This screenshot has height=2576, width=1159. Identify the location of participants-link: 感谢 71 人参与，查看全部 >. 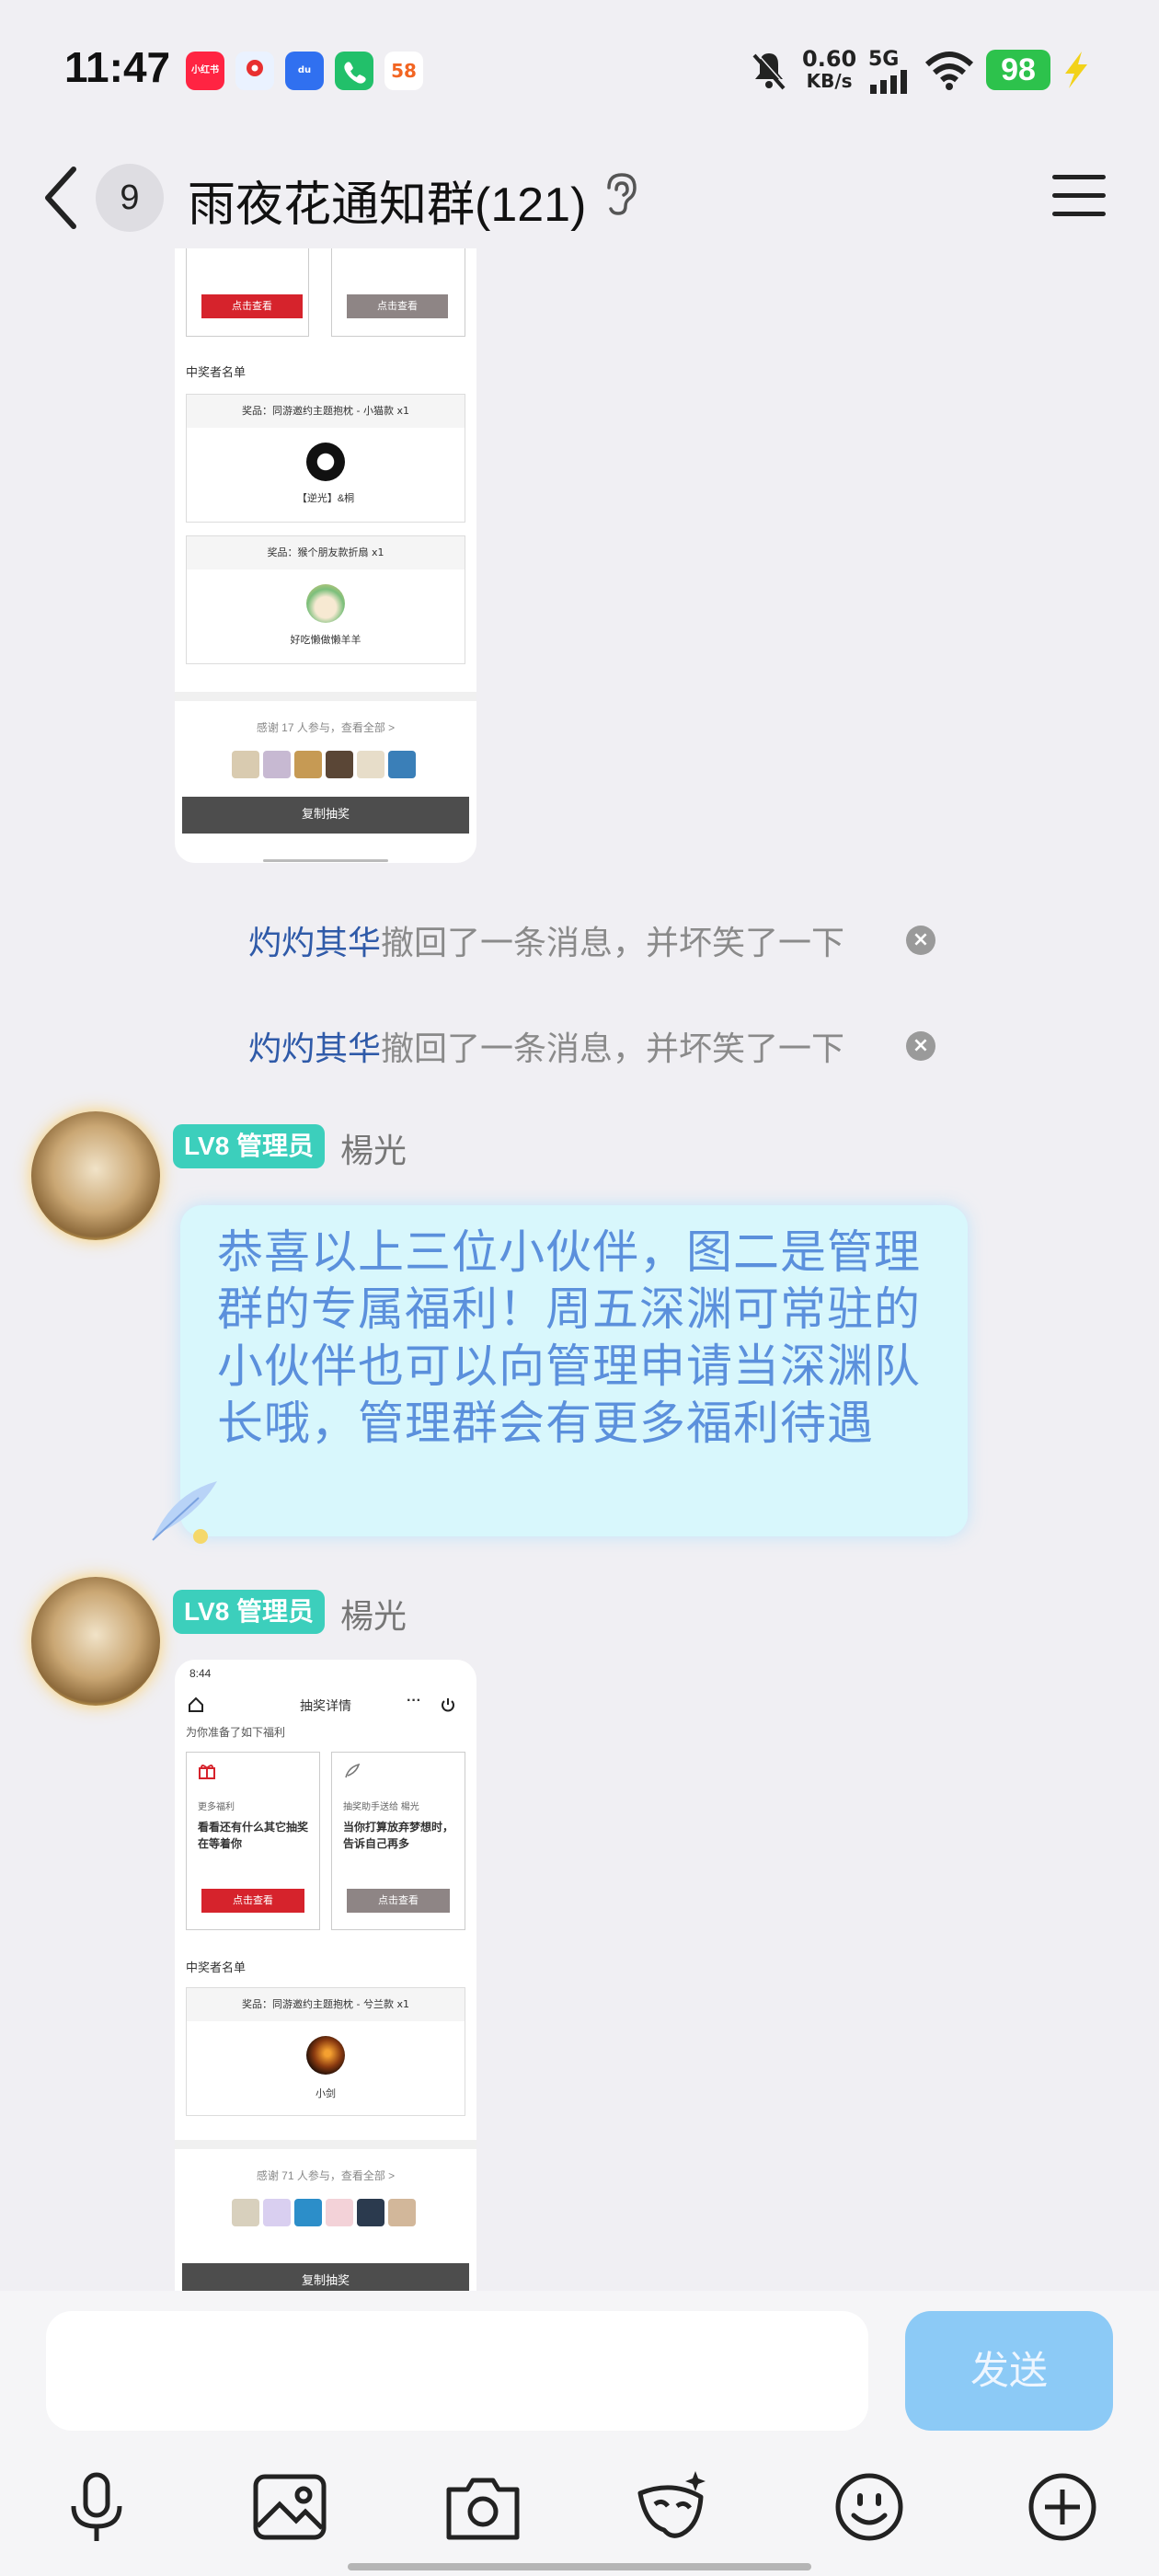
(325, 2175).